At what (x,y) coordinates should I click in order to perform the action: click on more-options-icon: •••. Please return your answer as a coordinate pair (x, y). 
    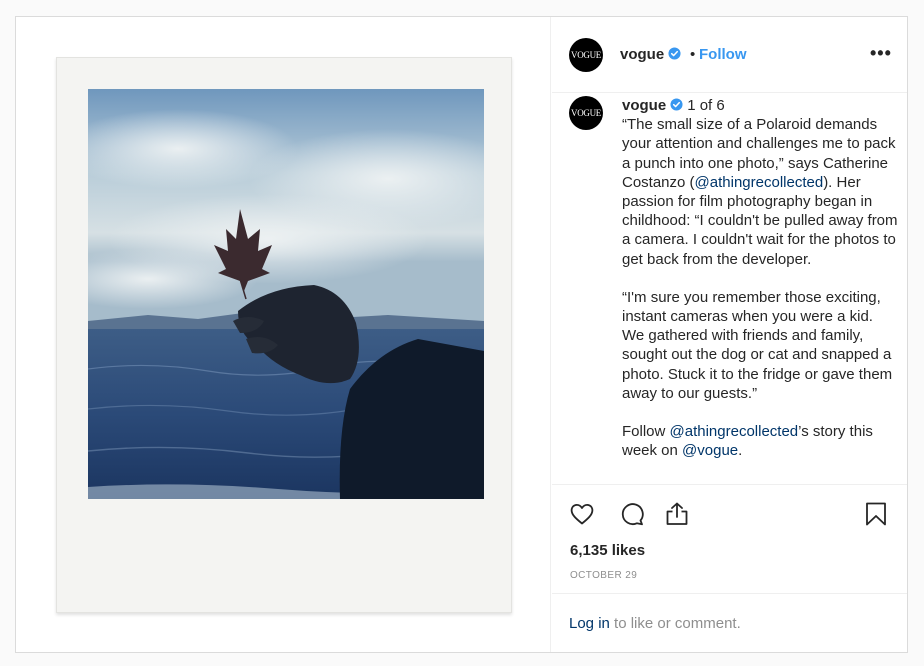
    Looking at the image, I should click on (881, 53).